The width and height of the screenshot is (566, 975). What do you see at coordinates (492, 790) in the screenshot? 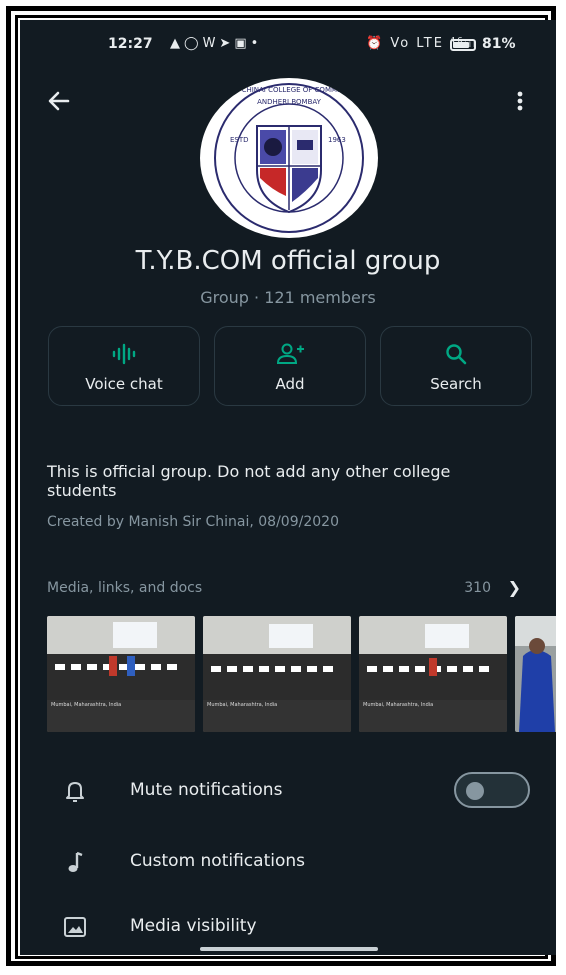
I see `mute-toggle` at bounding box center [492, 790].